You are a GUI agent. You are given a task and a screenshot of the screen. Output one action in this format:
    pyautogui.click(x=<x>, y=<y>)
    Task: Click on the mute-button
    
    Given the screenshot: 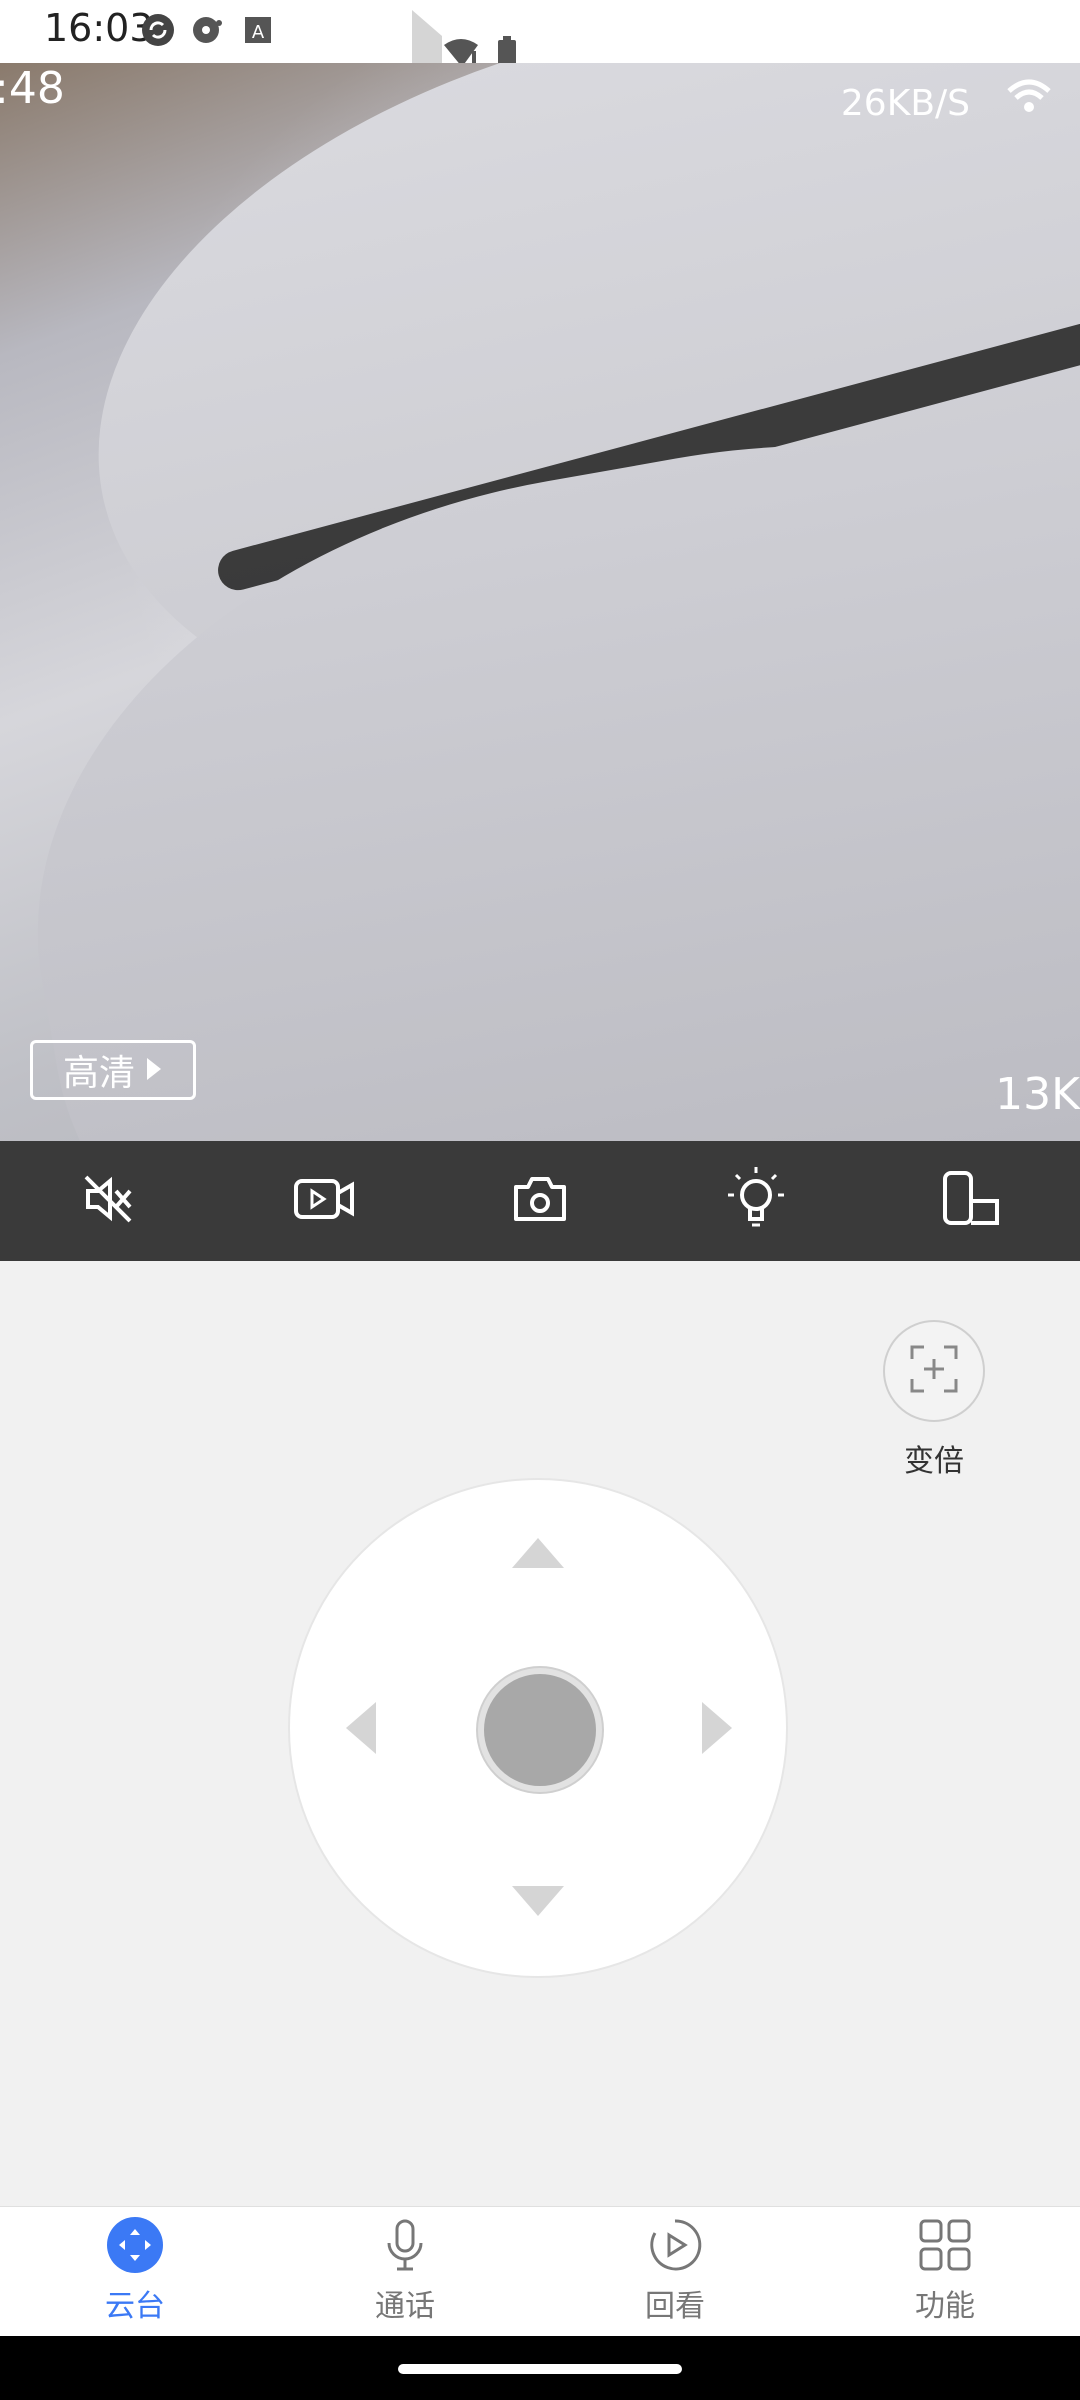 What is the action you would take?
    pyautogui.click(x=108, y=1201)
    